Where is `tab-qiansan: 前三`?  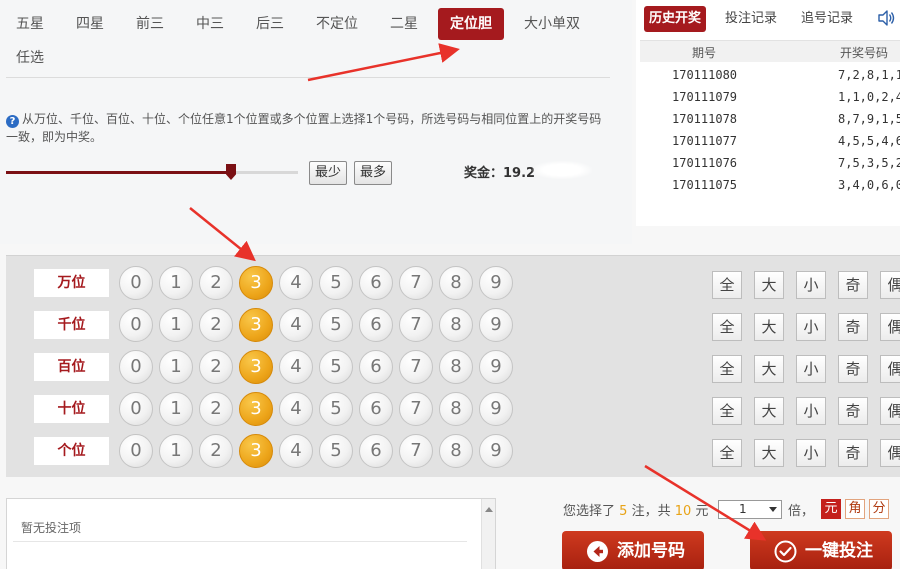
tab-qiansan: 前三 is located at coordinates (150, 24).